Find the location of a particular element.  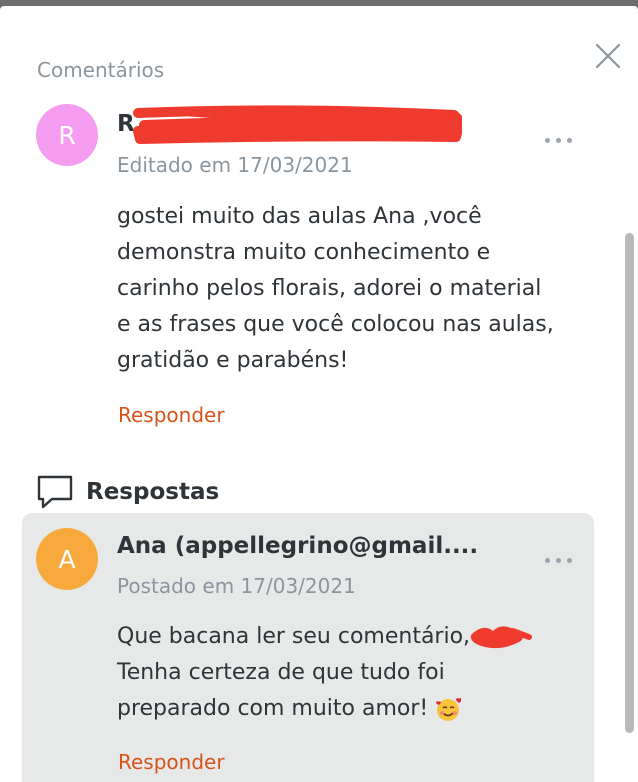

reply-more-button is located at coordinates (558, 560).